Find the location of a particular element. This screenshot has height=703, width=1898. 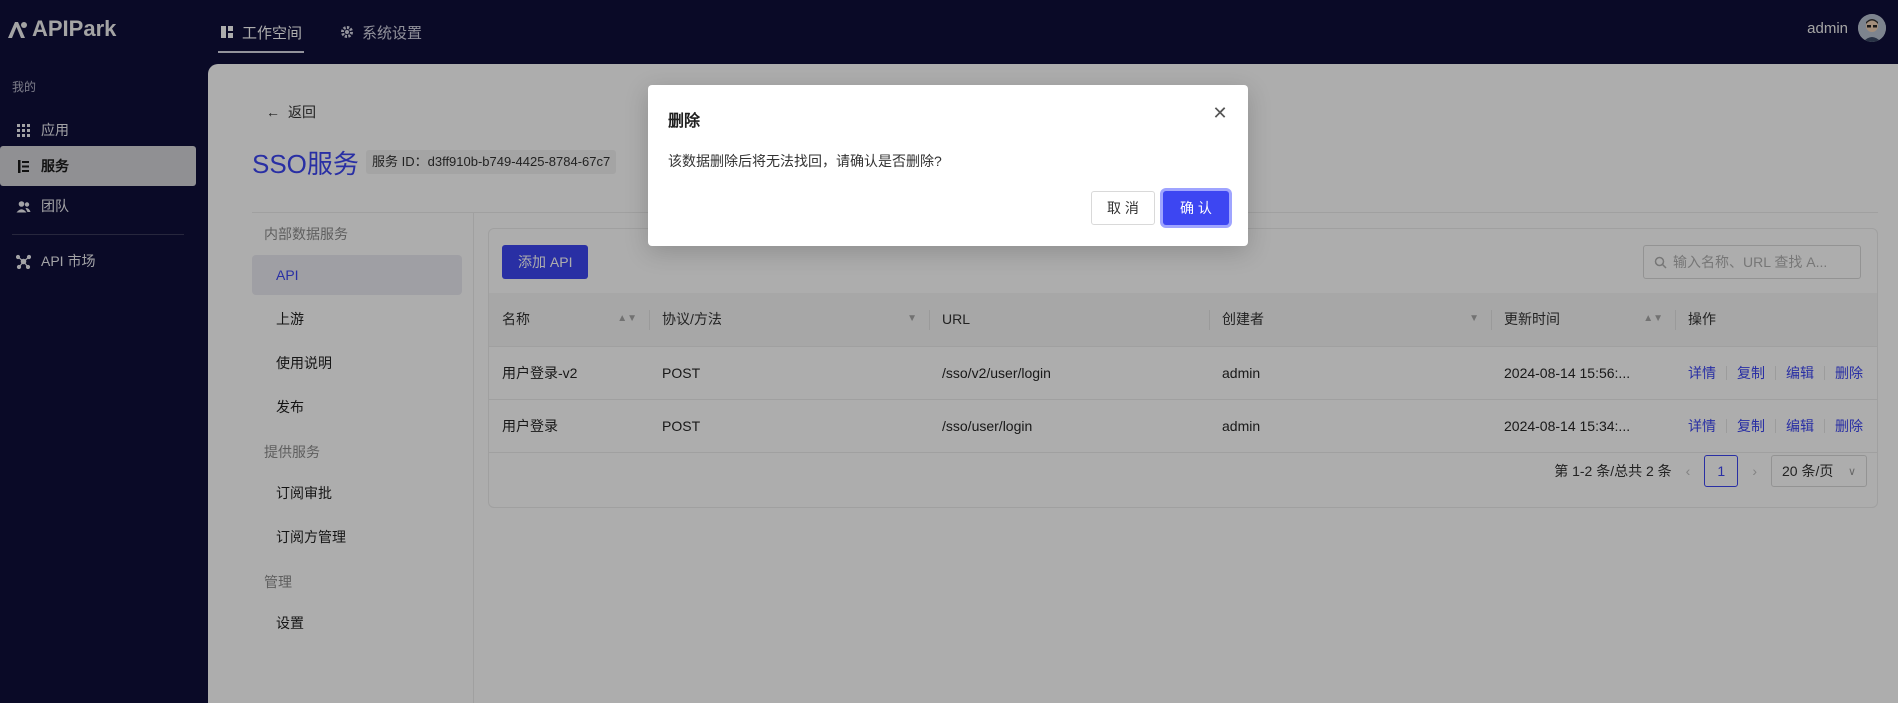

delete-confirm-dialog: 删除 ✕ 该数据删除后将无法找回，请确认是否删除? 取 消 确 认 is located at coordinates (948, 165).